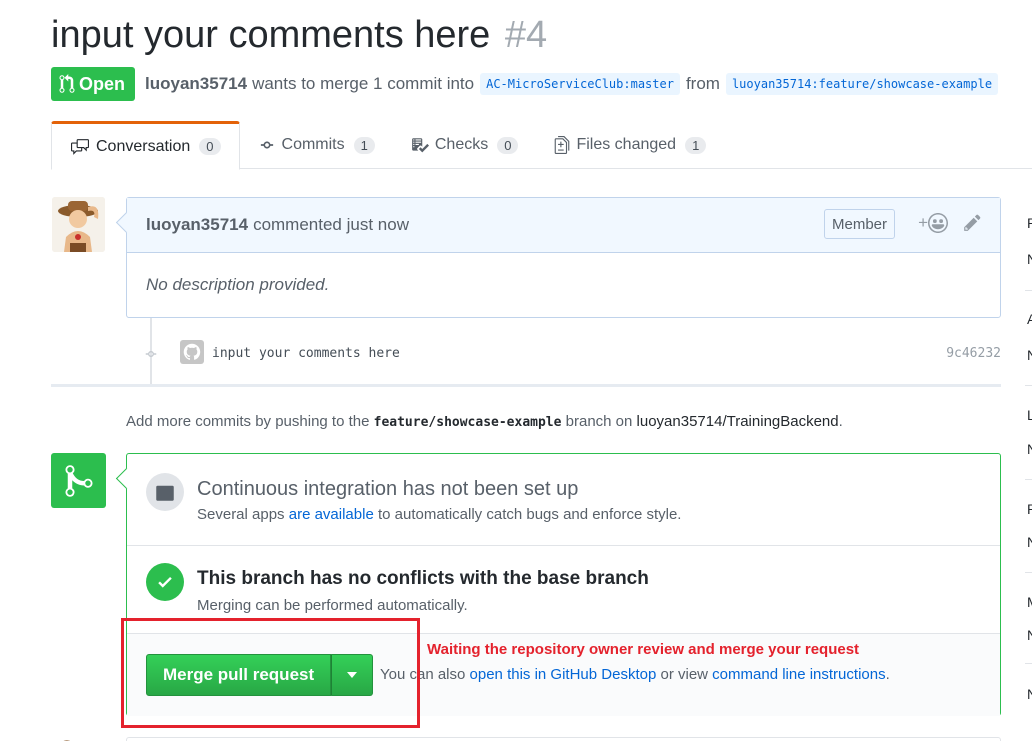 Image resolution: width=1032 pixels, height=741 pixels. I want to click on sidebar-item: A, so click(1029, 319).